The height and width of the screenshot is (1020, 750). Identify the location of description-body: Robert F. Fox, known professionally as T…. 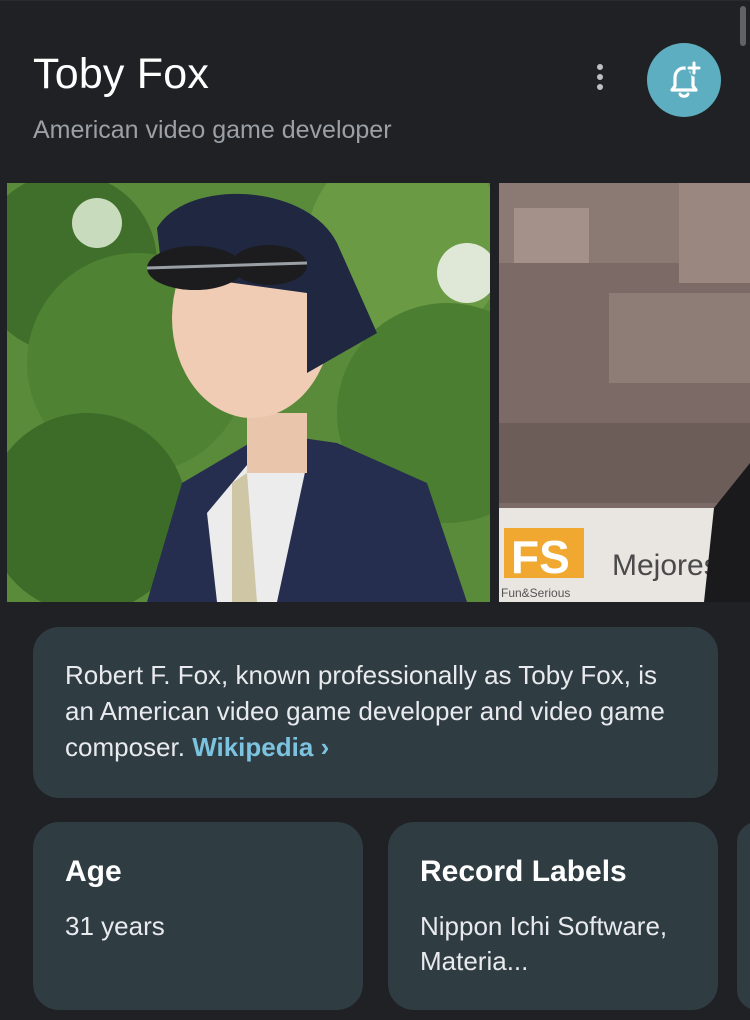
(365, 711).